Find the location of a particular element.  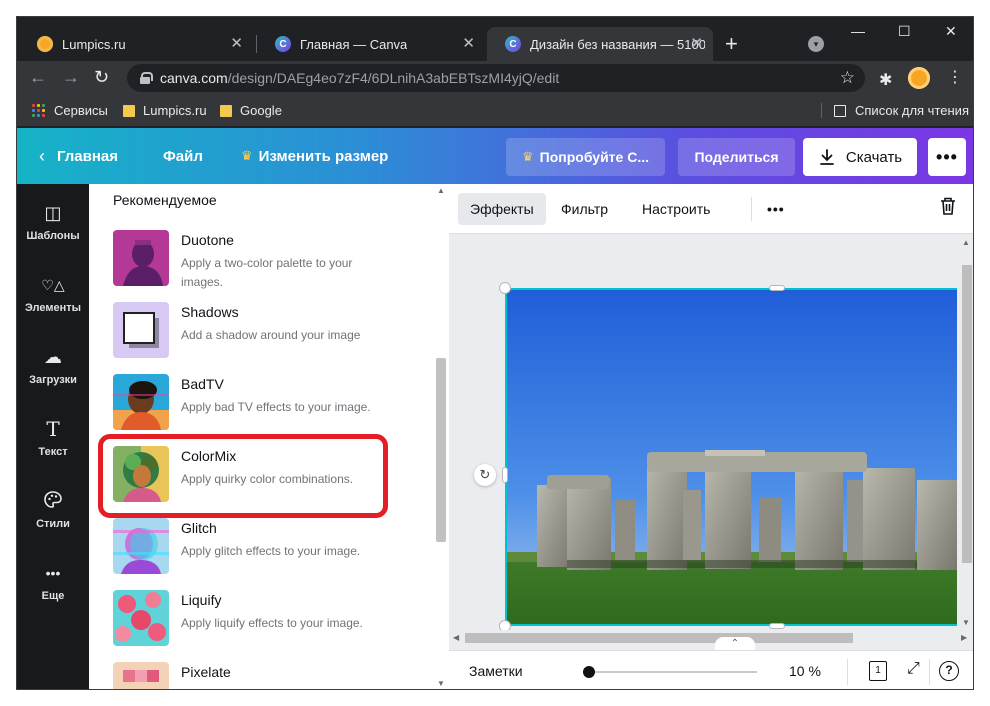

minimize-button: — is located at coordinates (858, 31).